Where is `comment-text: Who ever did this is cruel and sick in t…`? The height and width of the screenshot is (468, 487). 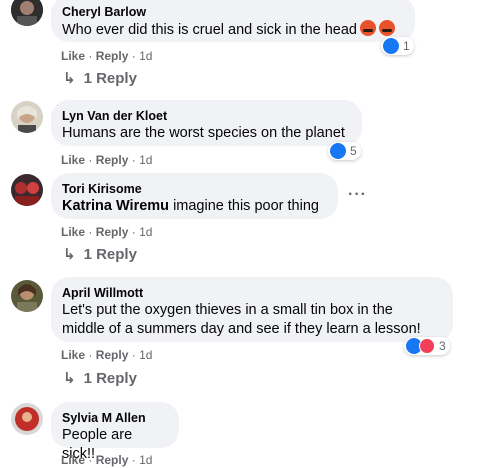
comment-text: Who ever did this is cruel and sick in t… is located at coordinates (232, 30).